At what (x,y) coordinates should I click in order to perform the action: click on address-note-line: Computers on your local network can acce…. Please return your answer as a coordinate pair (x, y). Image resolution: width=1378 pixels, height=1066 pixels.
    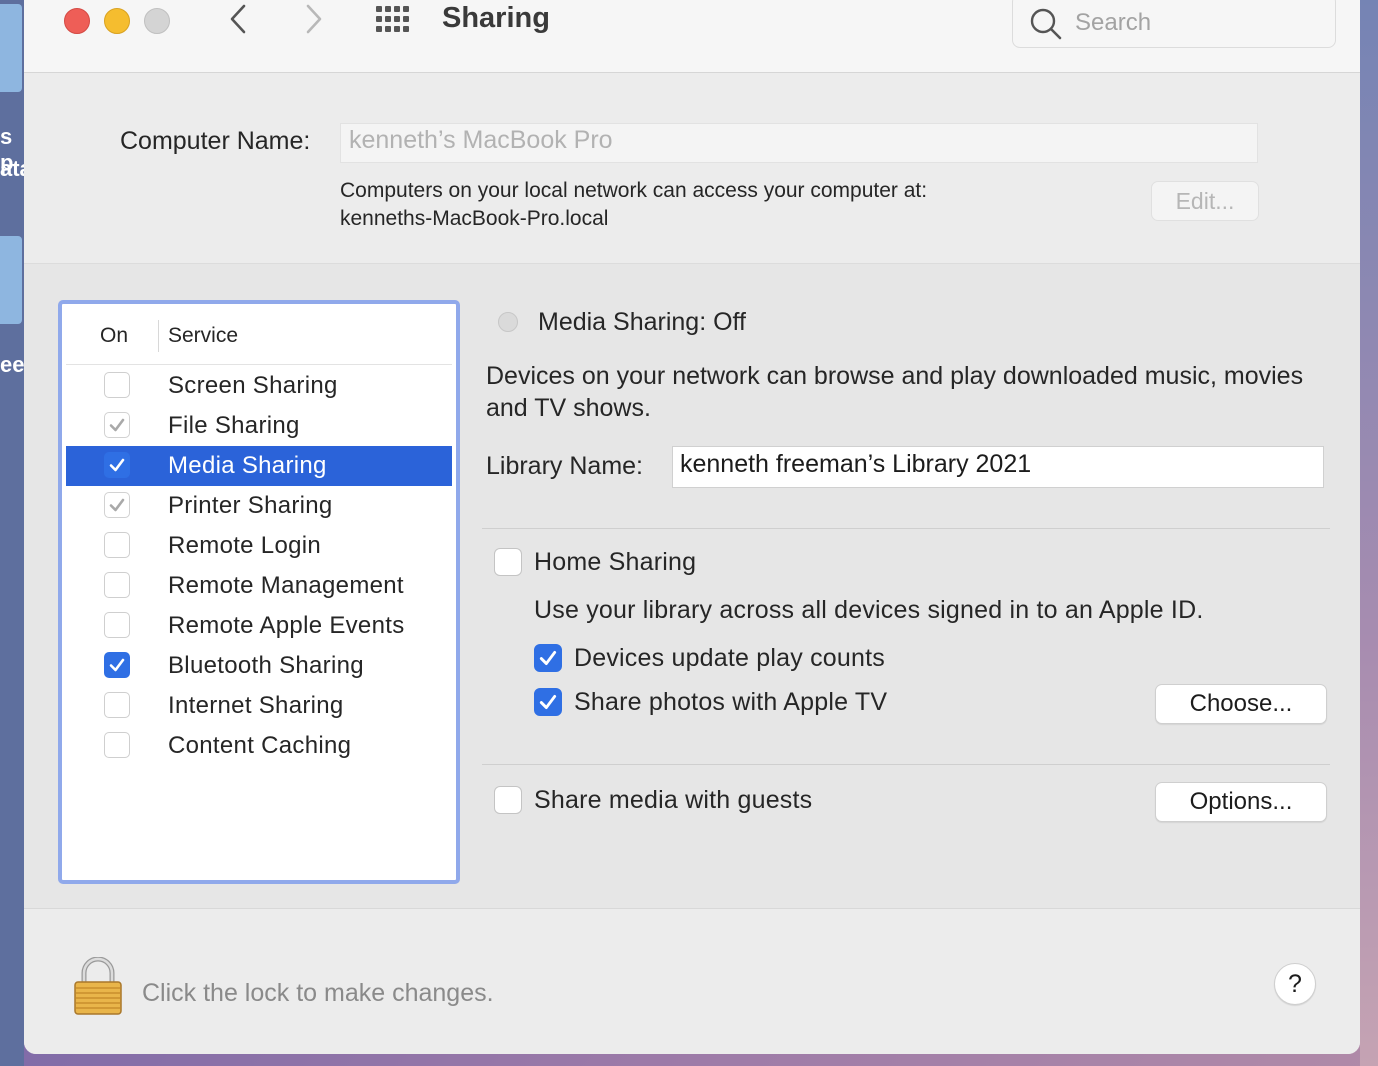
    Looking at the image, I should click on (634, 190).